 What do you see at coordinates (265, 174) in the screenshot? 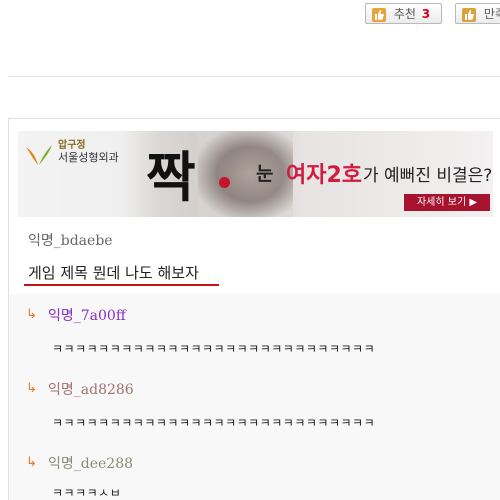
I see `banner-eye-text: 눈` at bounding box center [265, 174].